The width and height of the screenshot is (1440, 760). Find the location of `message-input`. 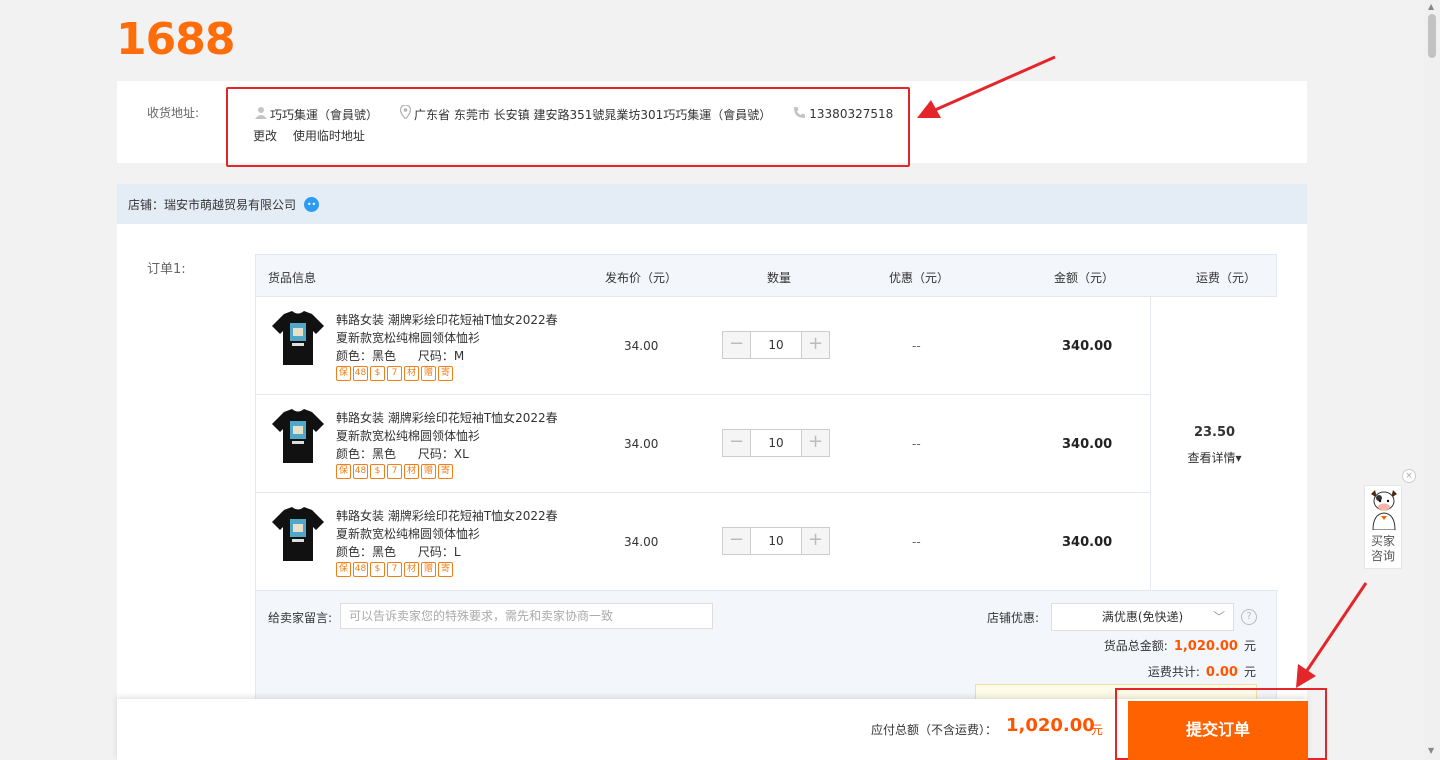

message-input is located at coordinates (526, 616).